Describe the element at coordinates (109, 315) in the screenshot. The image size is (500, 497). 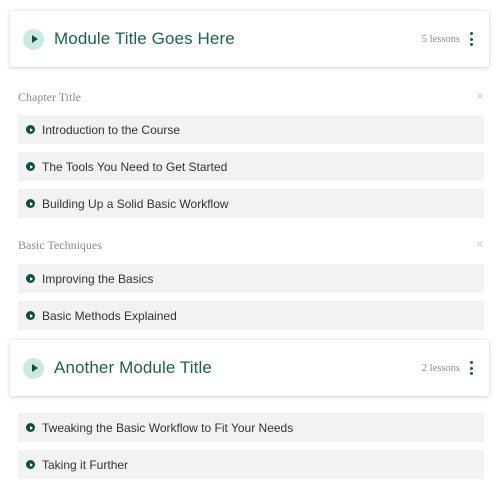
I see `lesson-label: Basic Methods Explained` at that location.